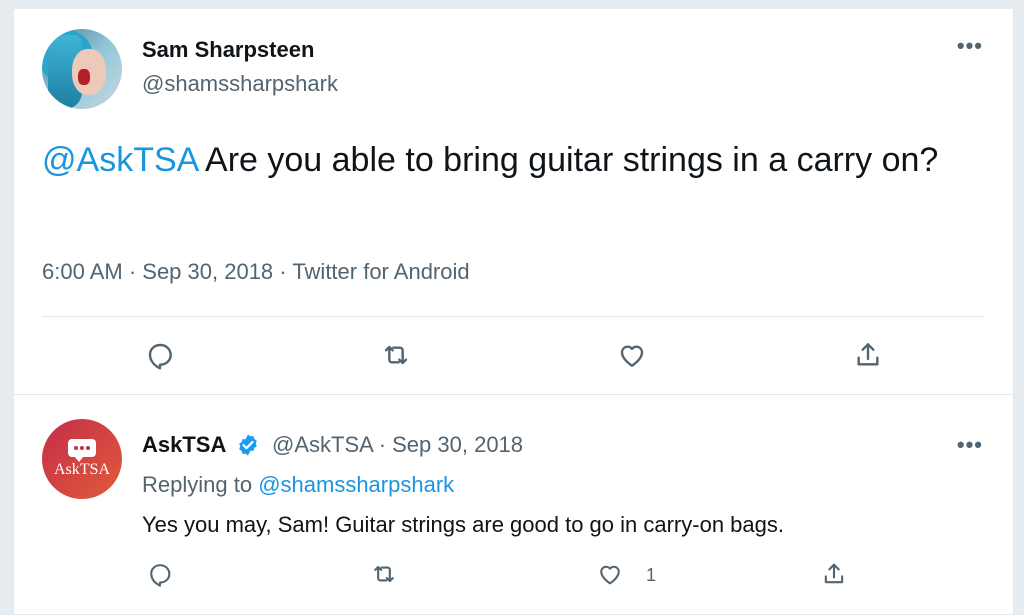 This screenshot has height=615, width=1024. What do you see at coordinates (184, 445) in the screenshot?
I see `author-name: AskTSA` at bounding box center [184, 445].